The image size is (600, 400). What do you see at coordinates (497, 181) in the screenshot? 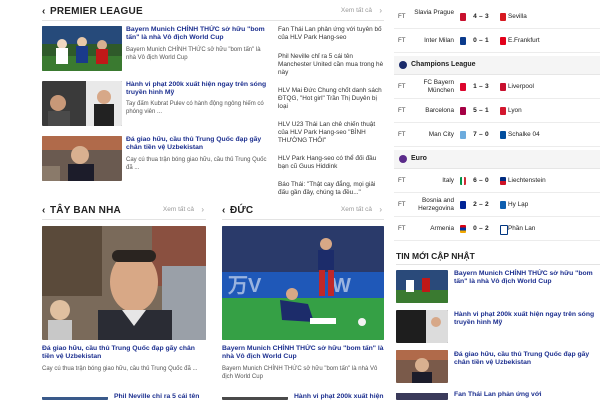
I see `match-row: FT Italy 6 – 0 Liechtenstein` at bounding box center [497, 181].